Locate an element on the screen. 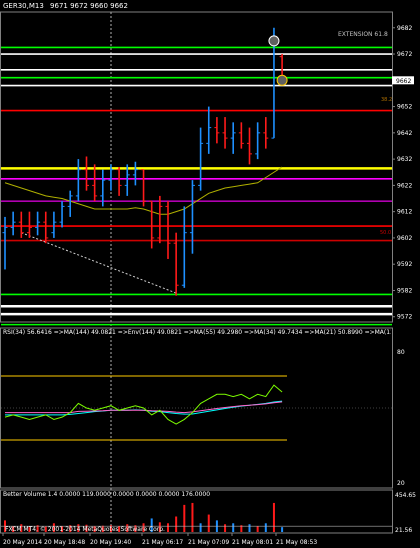 This screenshot has width=420, height=548. rsi-axis-label: 80 is located at coordinates (401, 352).